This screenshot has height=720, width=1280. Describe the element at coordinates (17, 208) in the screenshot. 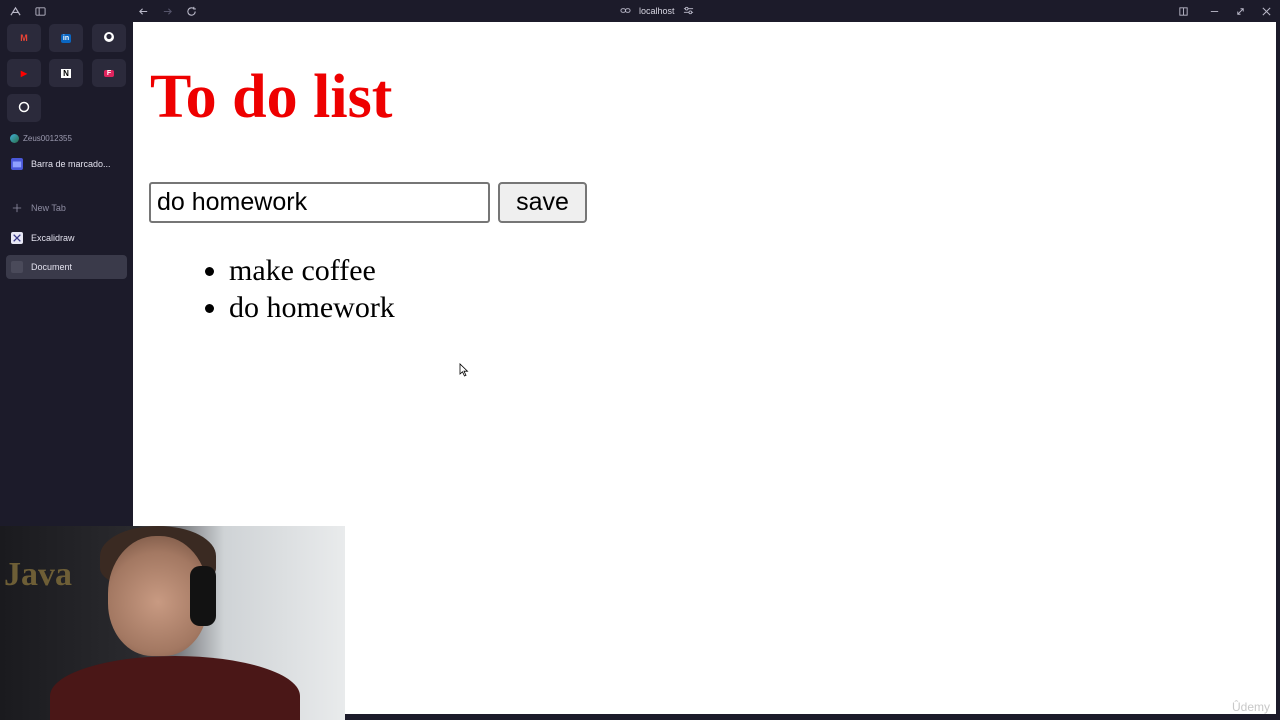

I see `plus-icon` at that location.